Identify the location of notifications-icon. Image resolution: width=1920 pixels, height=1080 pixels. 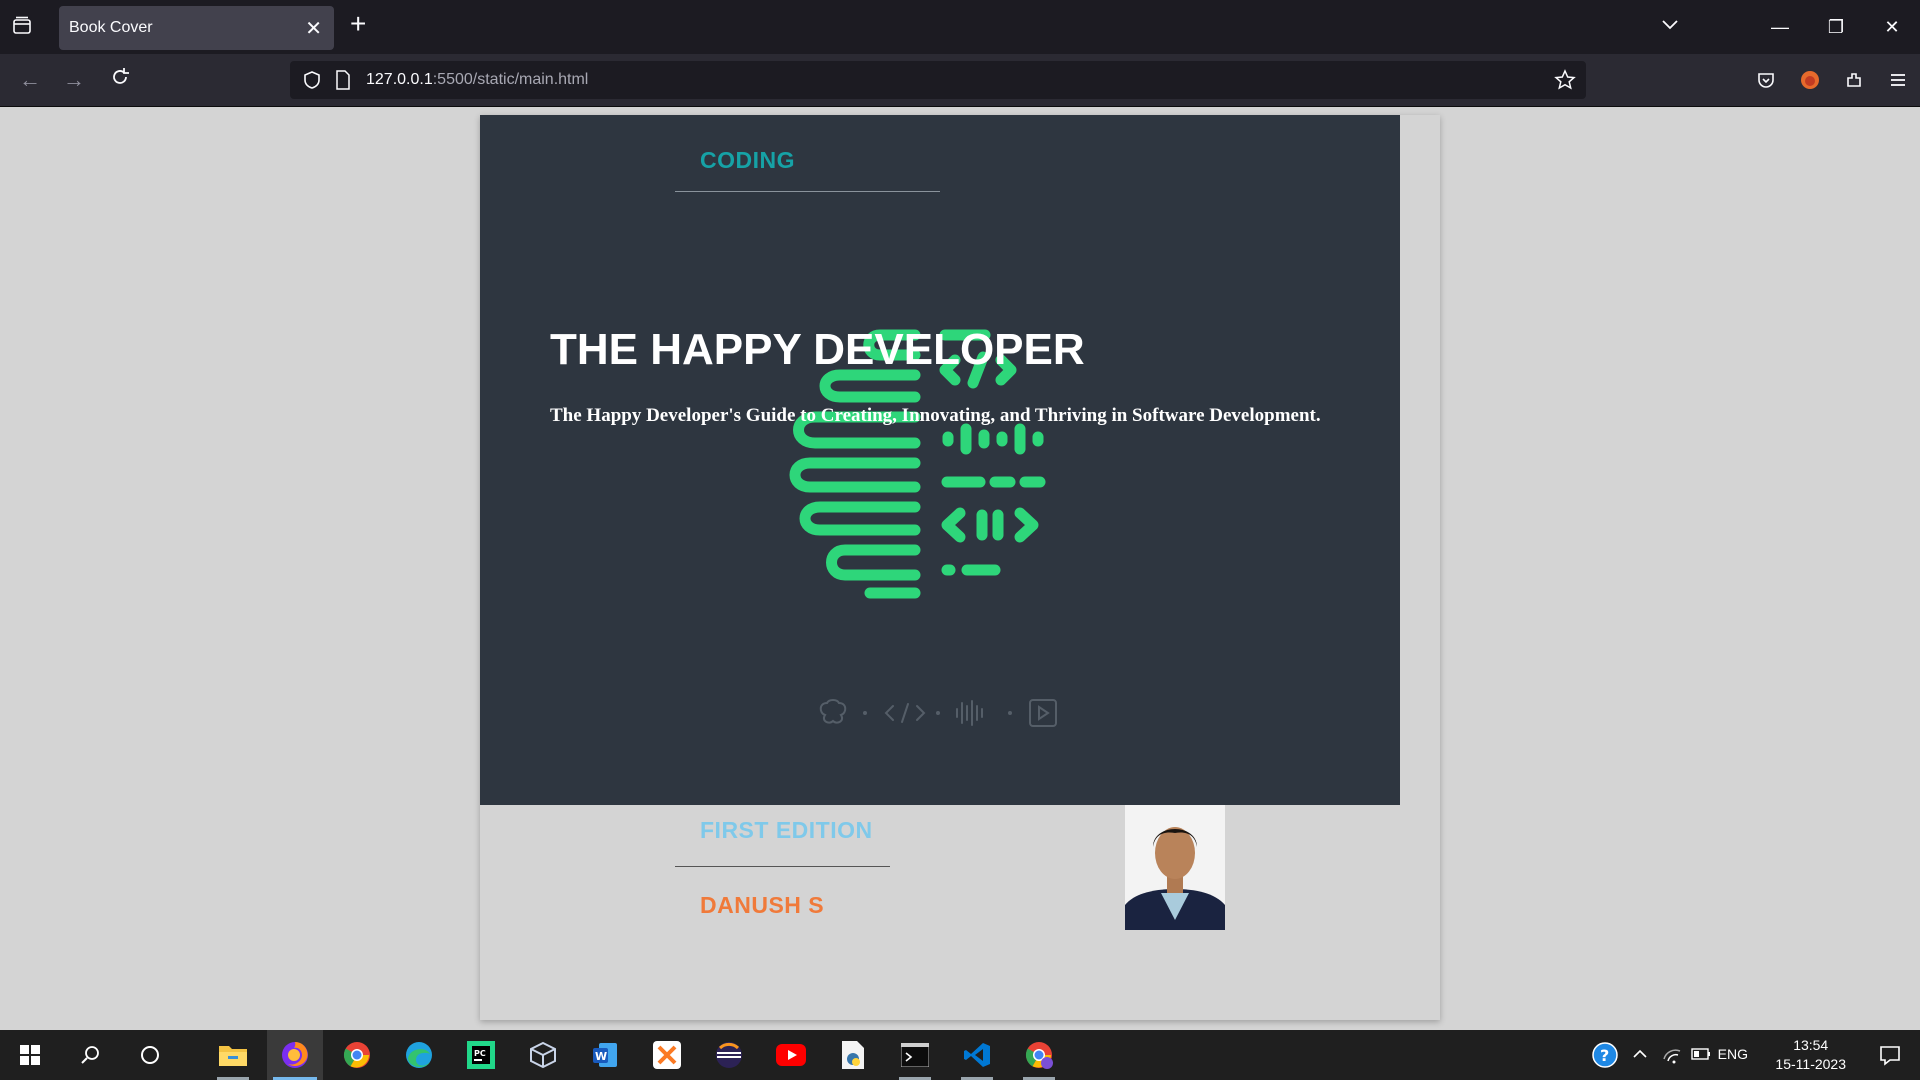
(1890, 1056).